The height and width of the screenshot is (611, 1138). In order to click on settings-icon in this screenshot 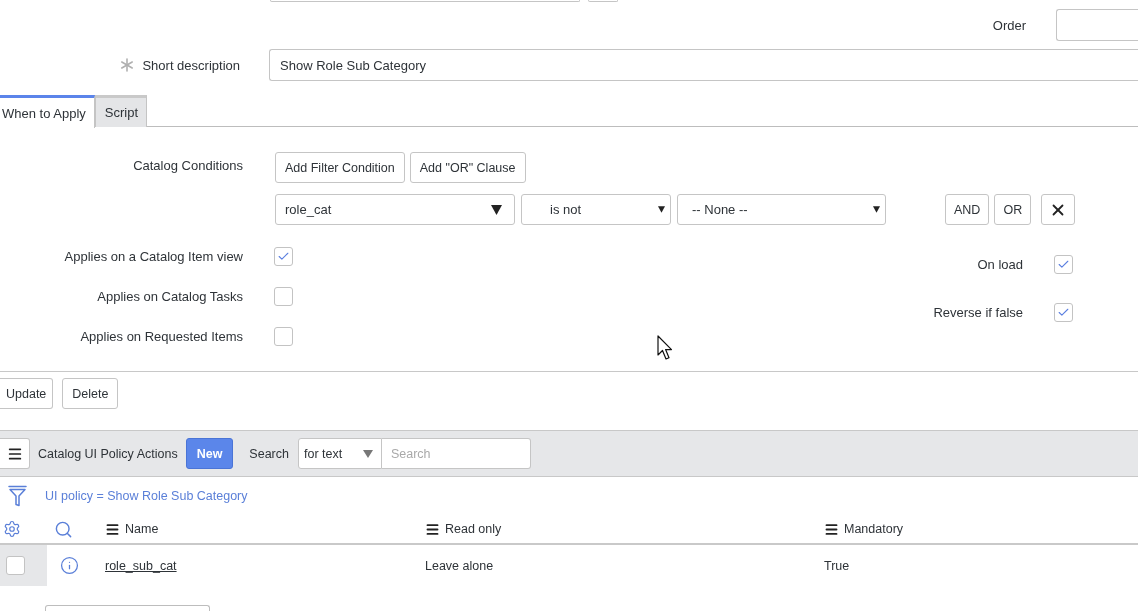, I will do `click(12, 529)`.